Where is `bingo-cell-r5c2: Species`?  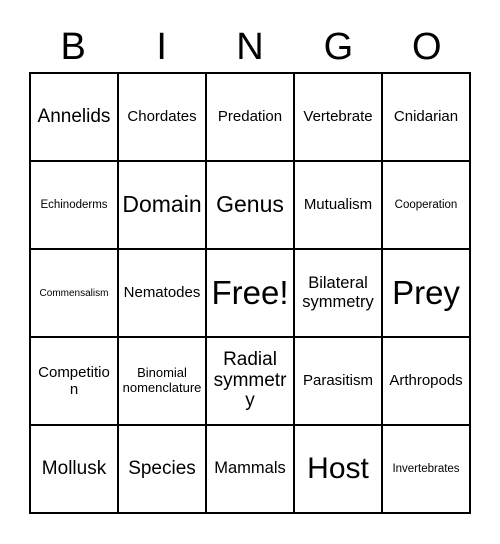 bingo-cell-r5c2: Species is located at coordinates (163, 470).